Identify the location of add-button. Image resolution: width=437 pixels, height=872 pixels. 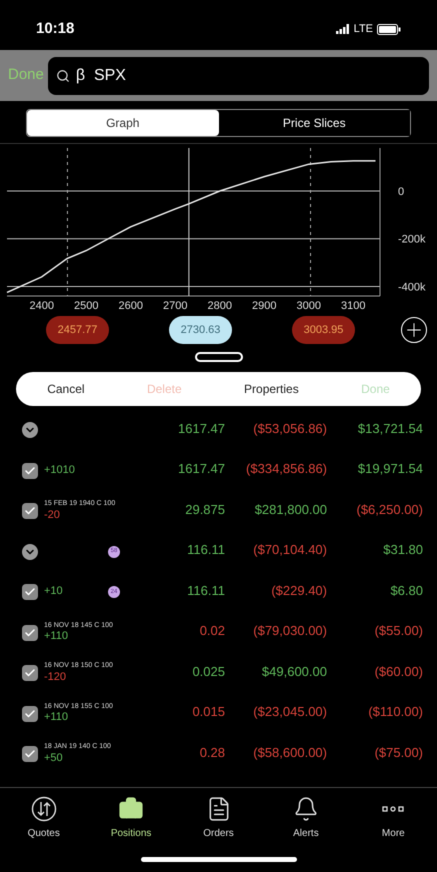
(414, 330).